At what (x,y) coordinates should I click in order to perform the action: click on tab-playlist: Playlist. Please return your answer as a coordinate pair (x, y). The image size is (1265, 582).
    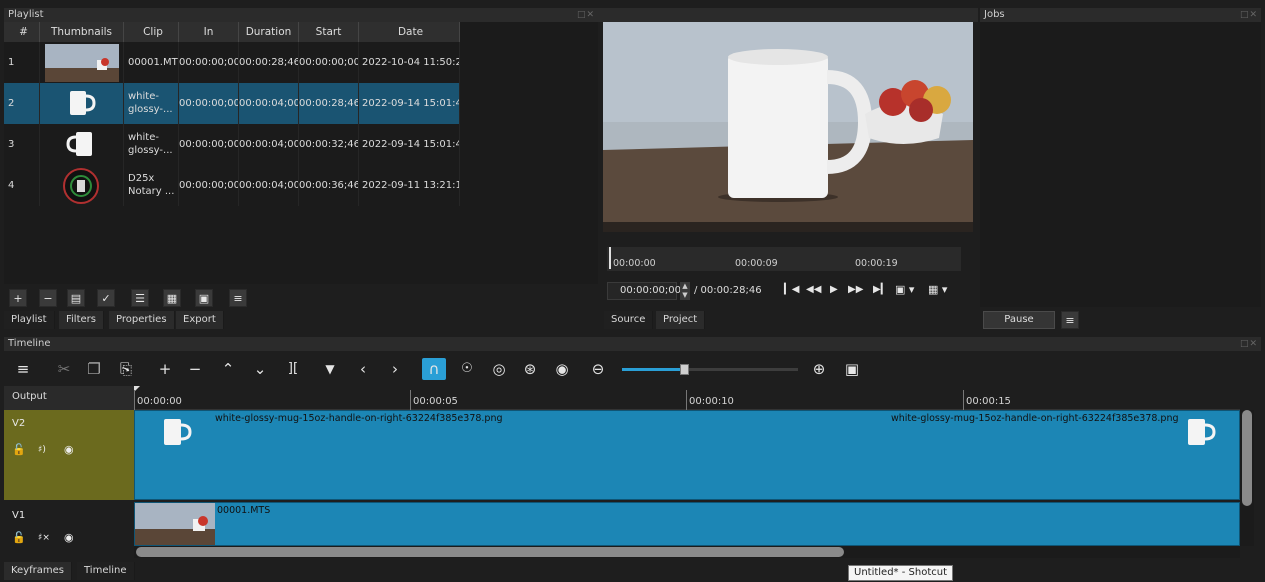
    Looking at the image, I should click on (29, 320).